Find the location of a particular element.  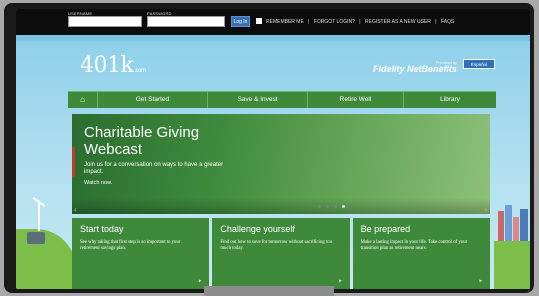

home-icon: ⌂ is located at coordinates (83, 100).